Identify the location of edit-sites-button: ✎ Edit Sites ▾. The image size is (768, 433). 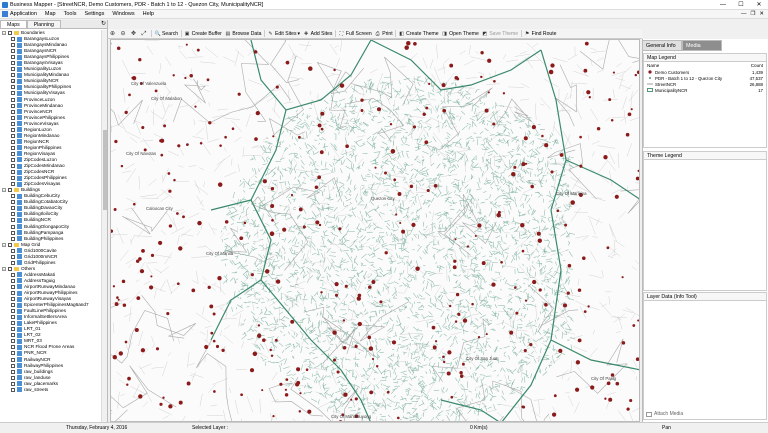
(284, 33).